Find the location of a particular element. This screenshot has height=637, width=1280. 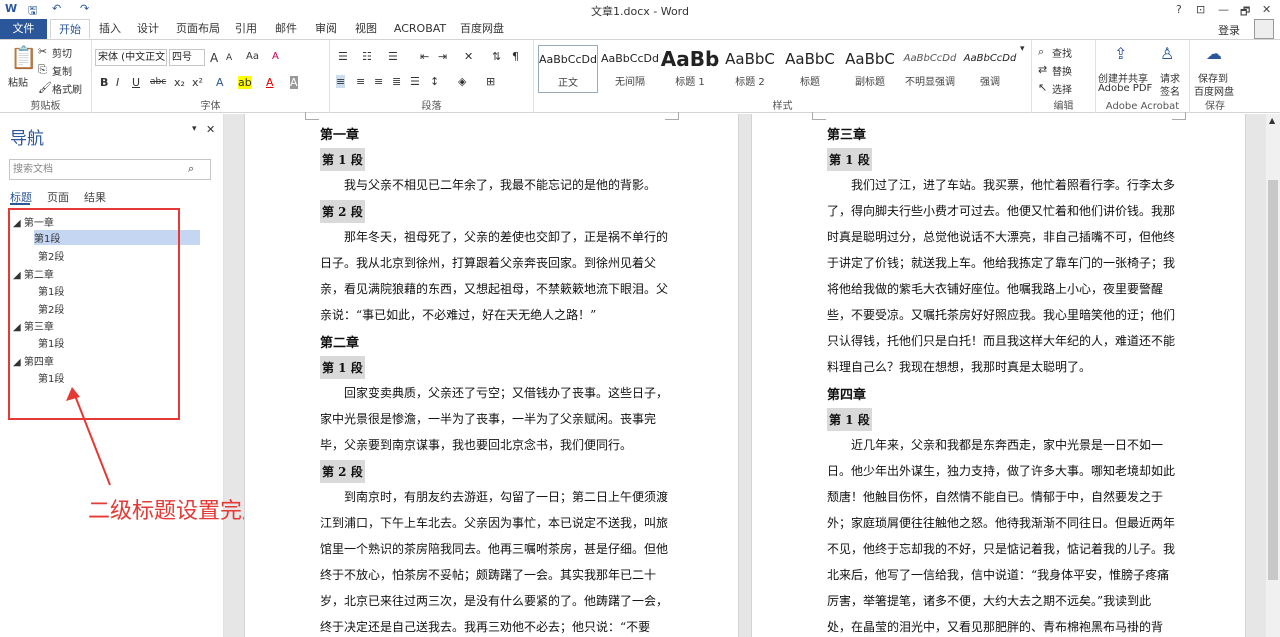

bold-icon: B is located at coordinates (104, 82).